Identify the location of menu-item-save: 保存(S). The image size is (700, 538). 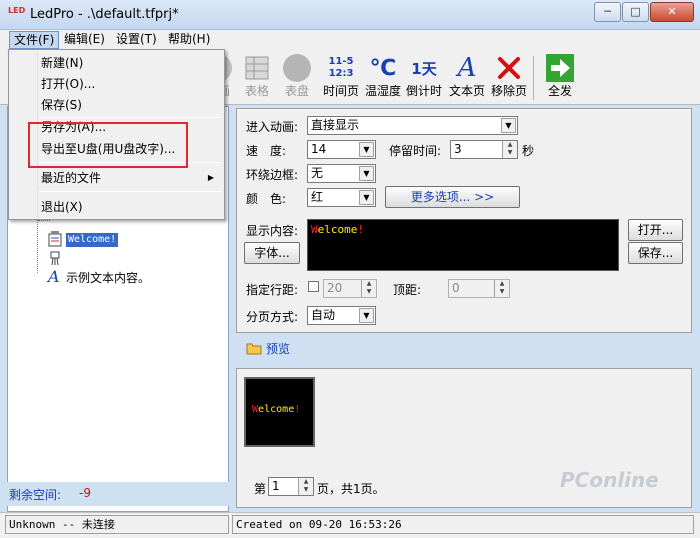
(116, 105).